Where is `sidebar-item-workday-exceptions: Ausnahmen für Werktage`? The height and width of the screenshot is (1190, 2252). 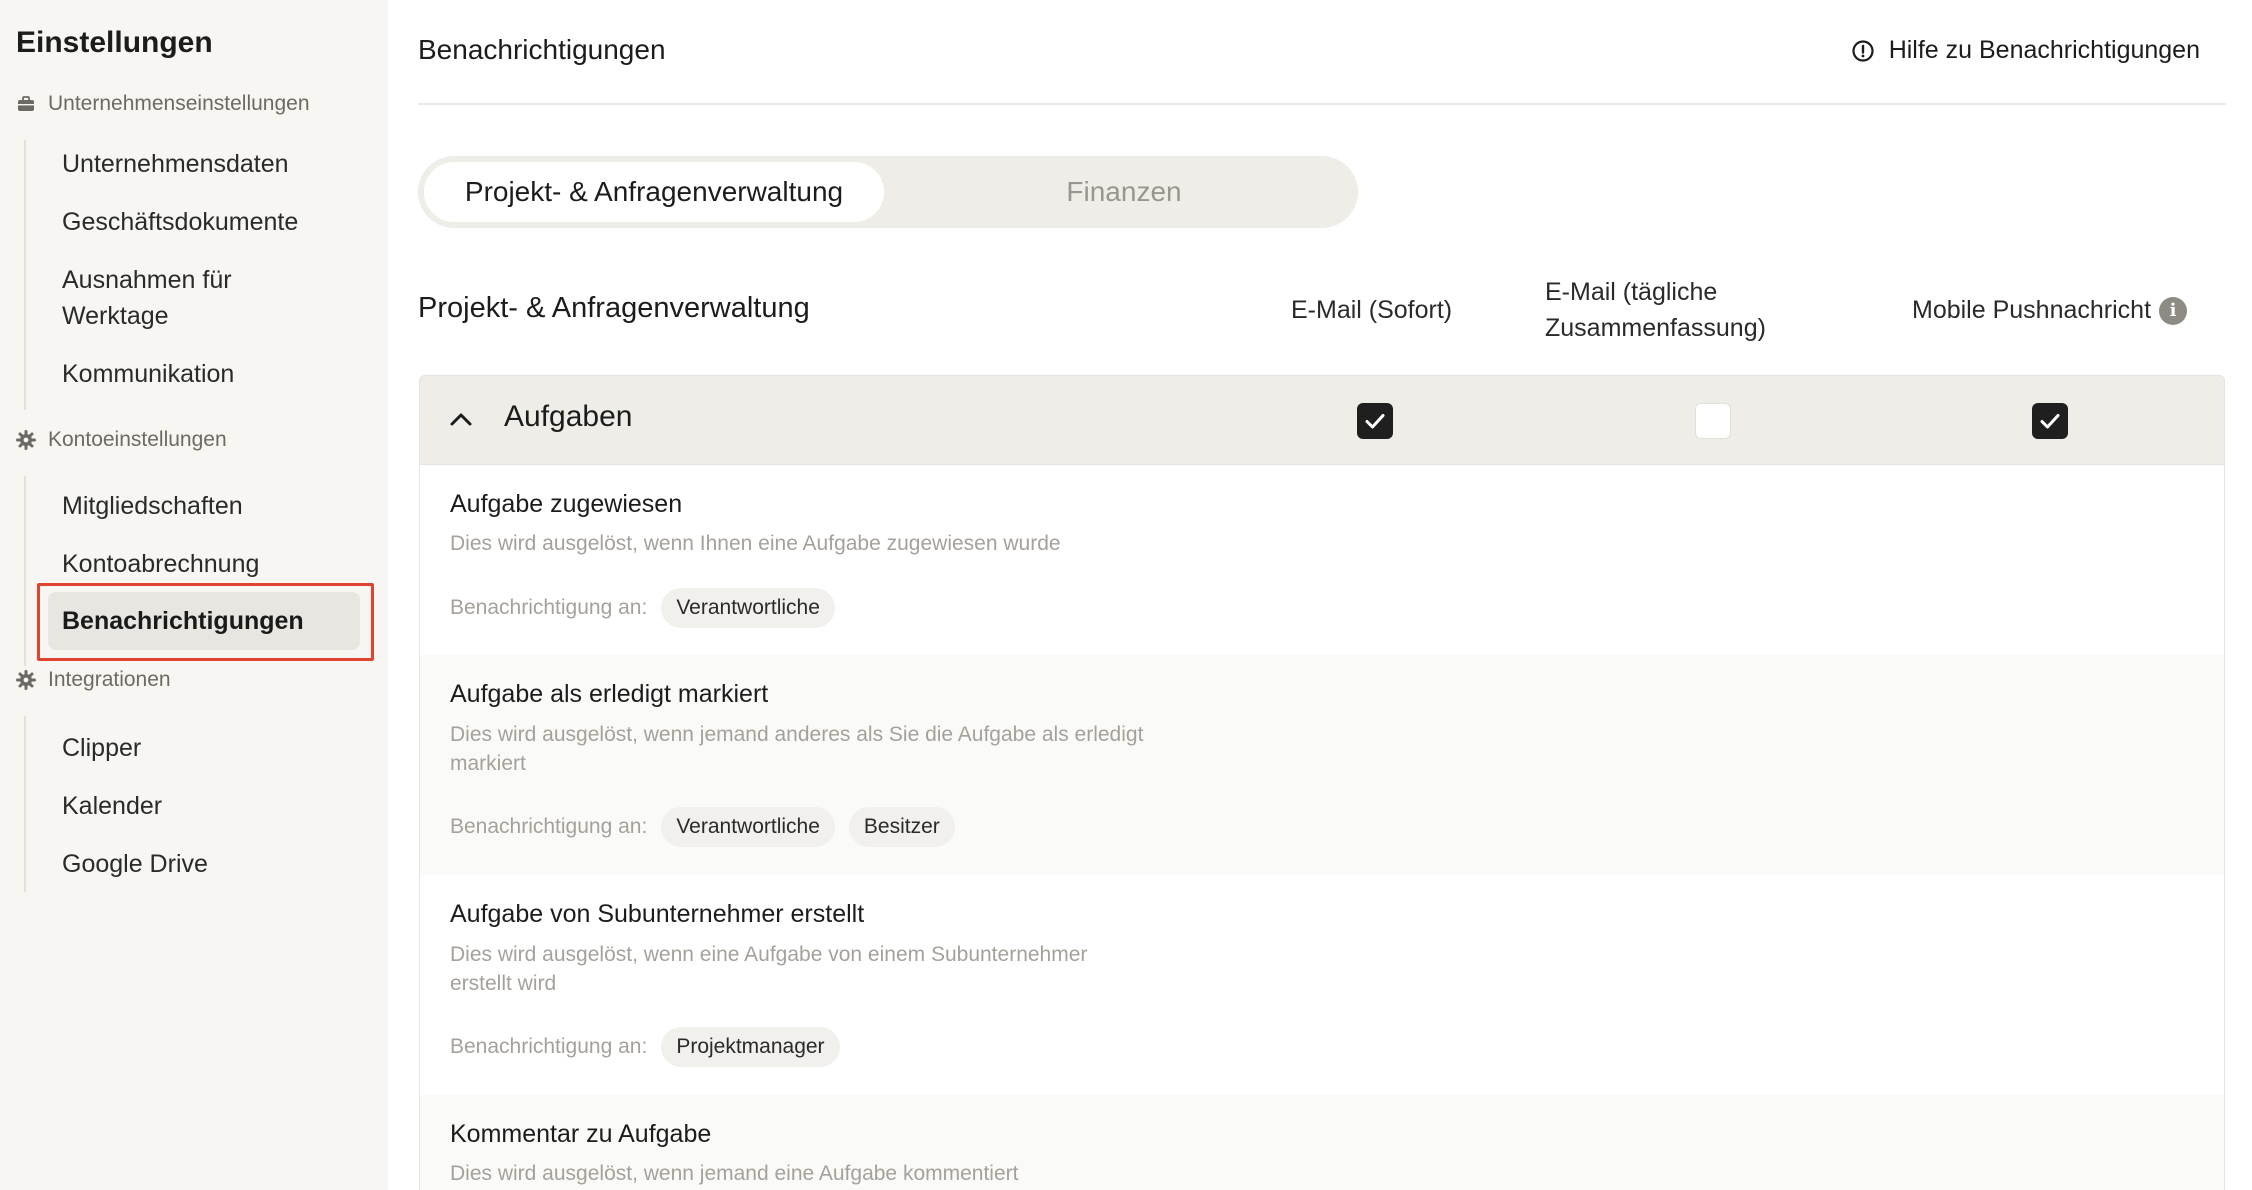 sidebar-item-workday-exceptions: Ausnahmen für Werktage is located at coordinates (153, 298).